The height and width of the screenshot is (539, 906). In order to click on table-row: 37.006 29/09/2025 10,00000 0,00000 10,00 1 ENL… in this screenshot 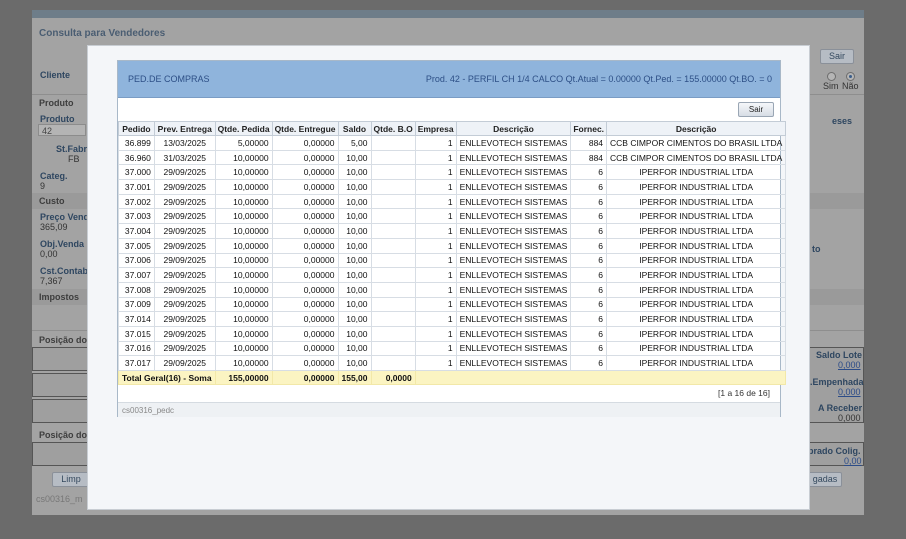, I will do `click(452, 260)`.